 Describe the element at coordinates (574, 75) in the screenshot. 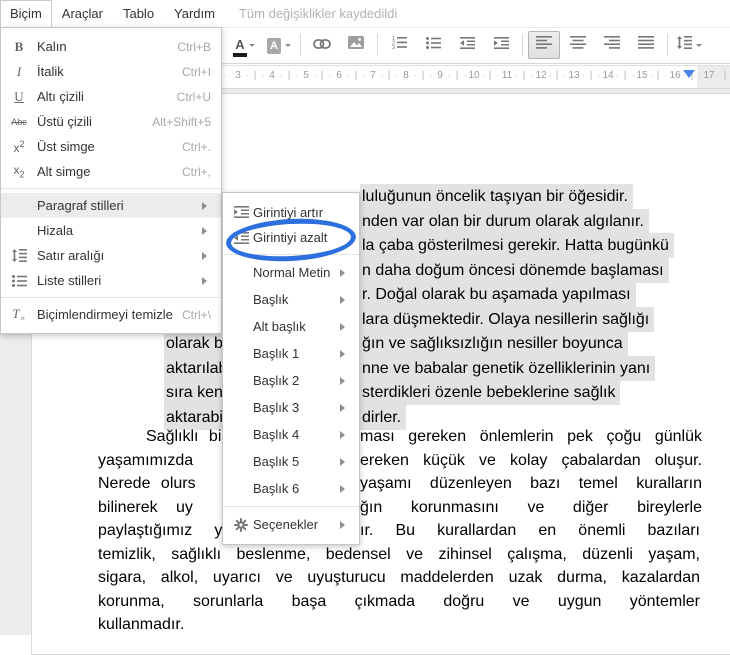

I see `ruler-tick: 13` at that location.